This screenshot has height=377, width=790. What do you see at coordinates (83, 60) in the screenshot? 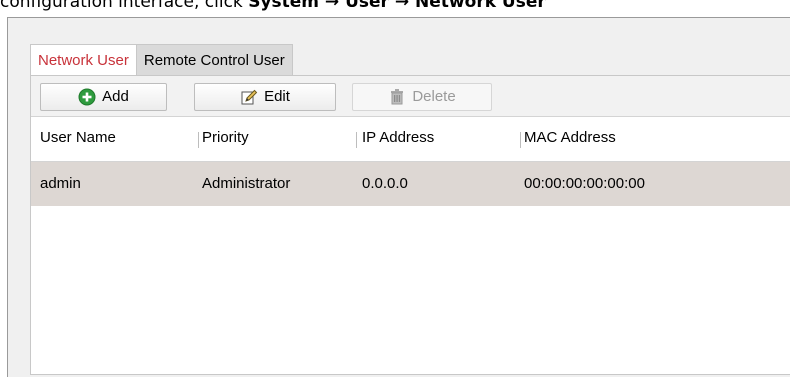
I see `tab-network-user: Network User` at bounding box center [83, 60].